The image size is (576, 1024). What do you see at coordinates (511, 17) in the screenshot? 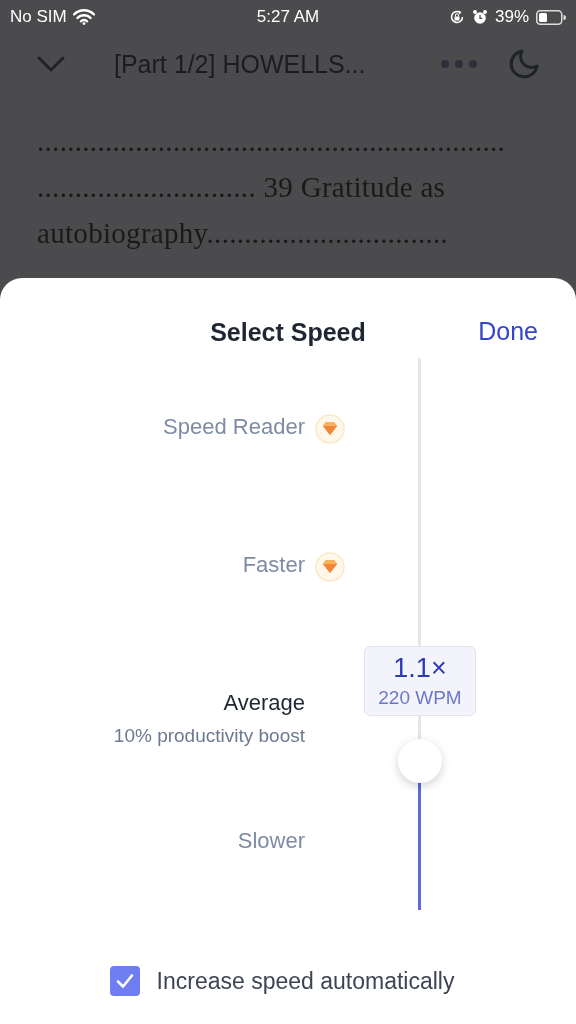
I see `battery-percent: 39%` at bounding box center [511, 17].